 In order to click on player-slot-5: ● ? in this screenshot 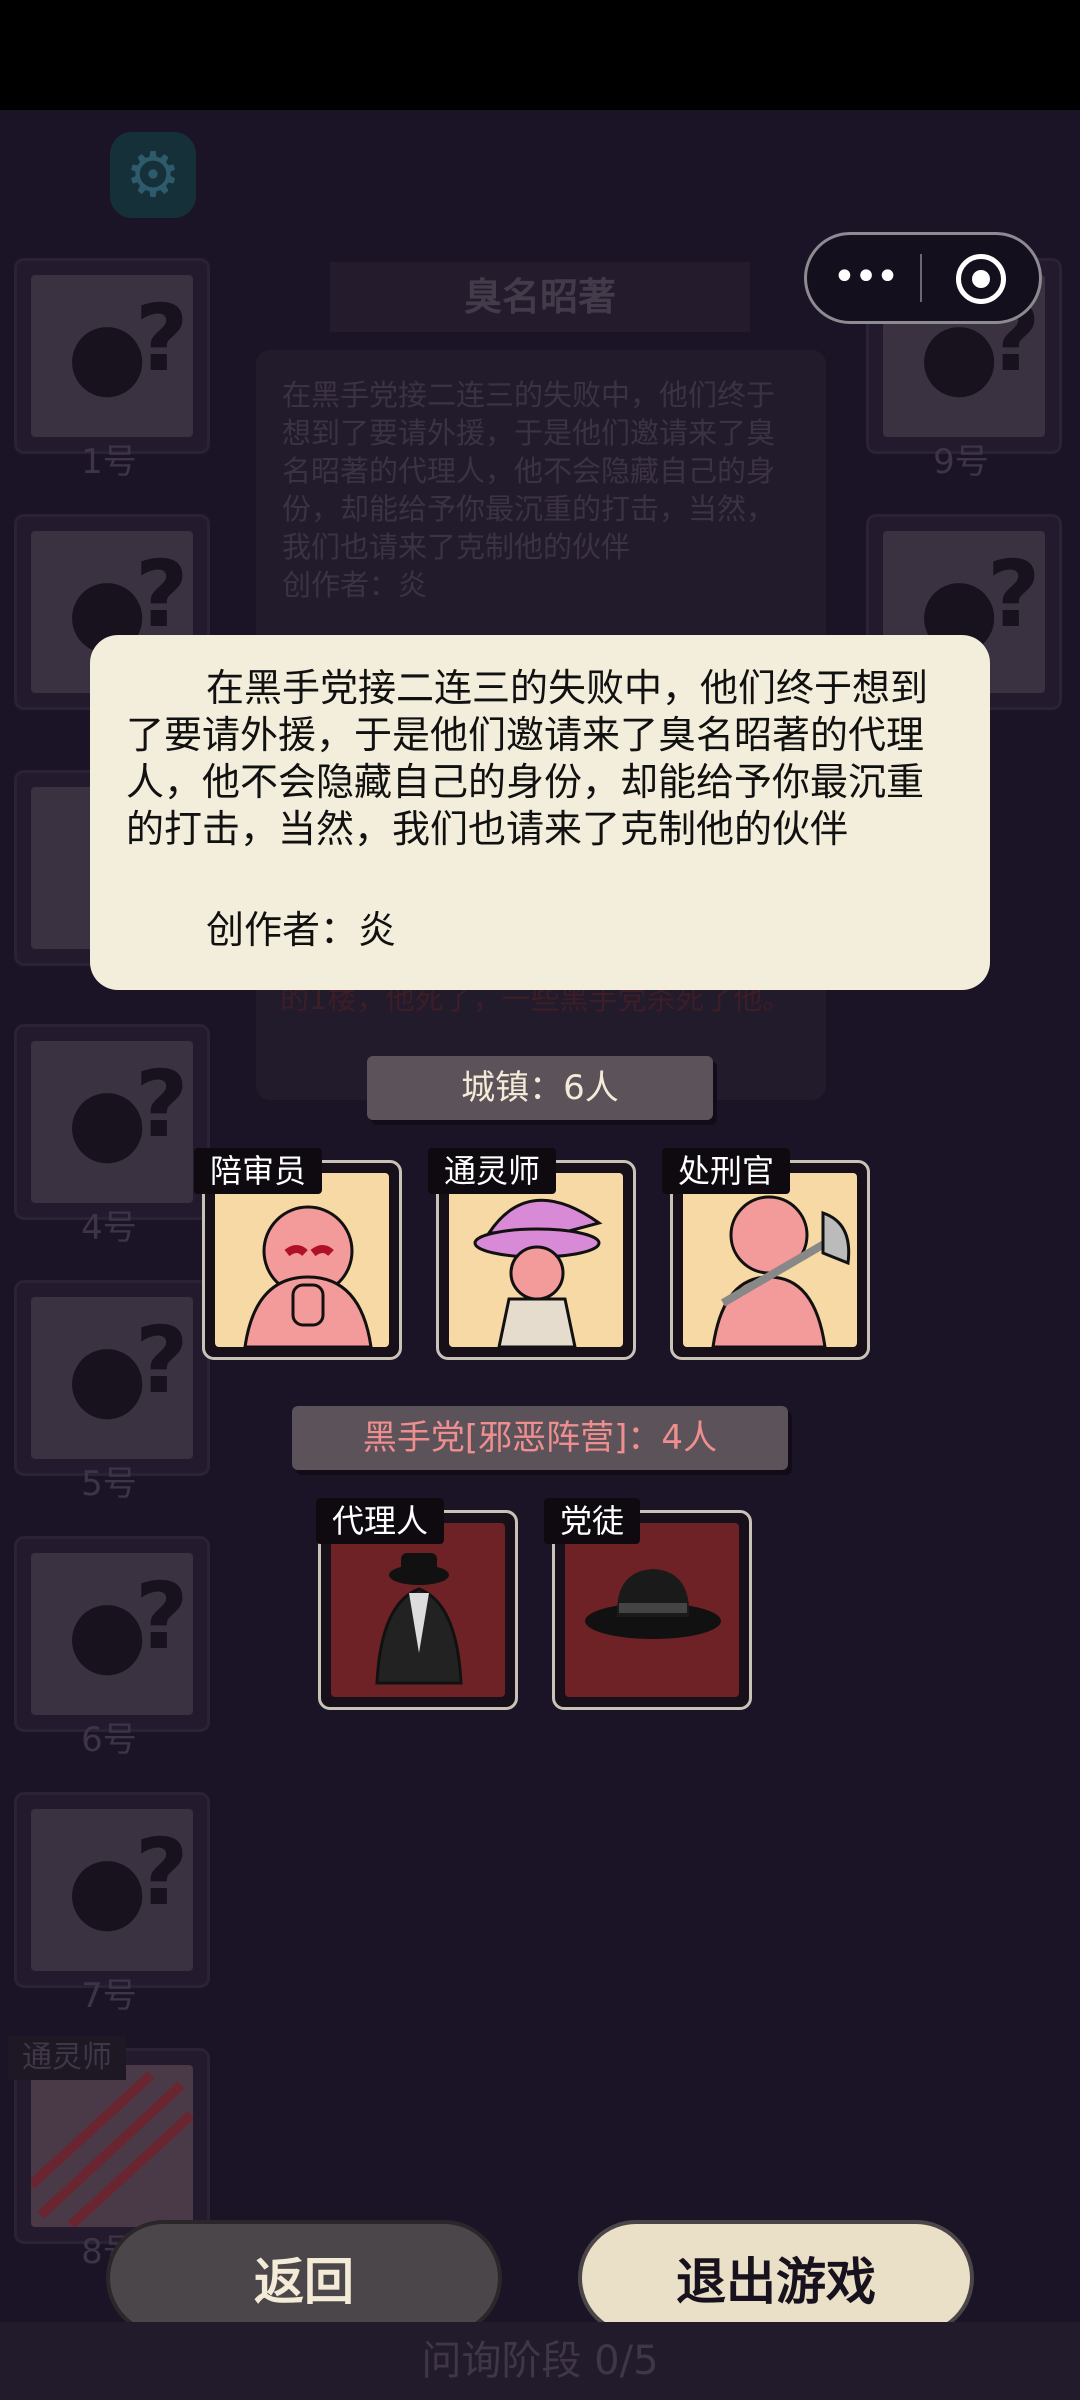, I will do `click(112, 1378)`.